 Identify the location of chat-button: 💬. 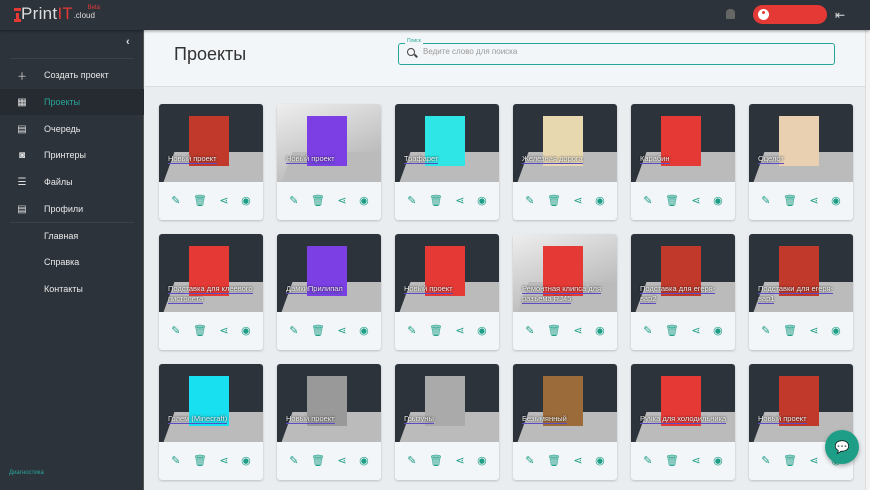
(842, 447).